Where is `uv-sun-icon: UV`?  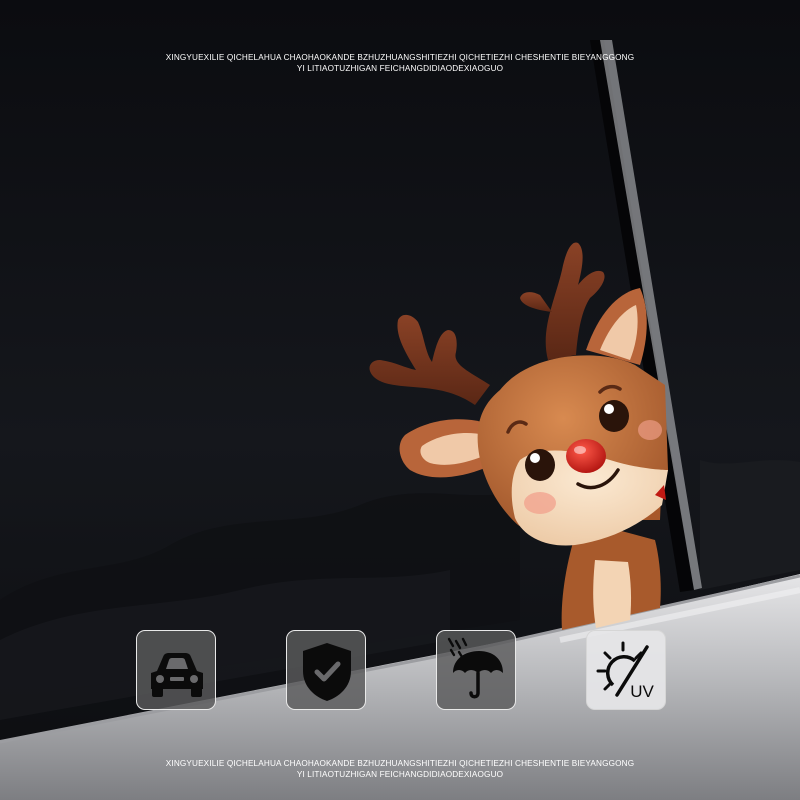
uv-sun-icon: UV is located at coordinates (625, 671).